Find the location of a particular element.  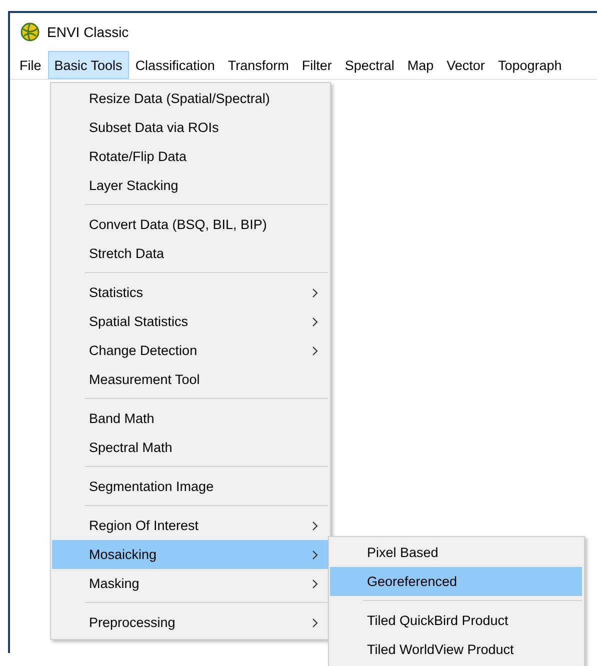

menu-item: Region Of Interest is located at coordinates (190, 525).